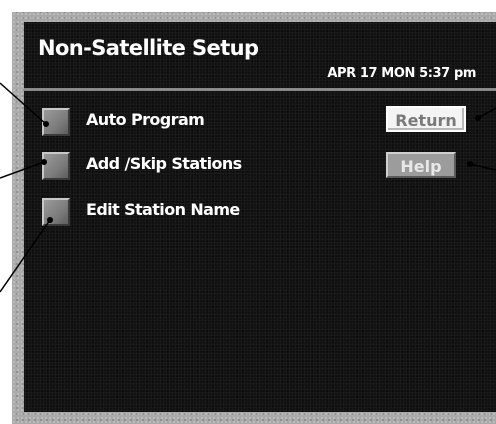  Describe the element at coordinates (163, 209) in the screenshot. I see `menu-item-label: Edit Station Name` at that location.